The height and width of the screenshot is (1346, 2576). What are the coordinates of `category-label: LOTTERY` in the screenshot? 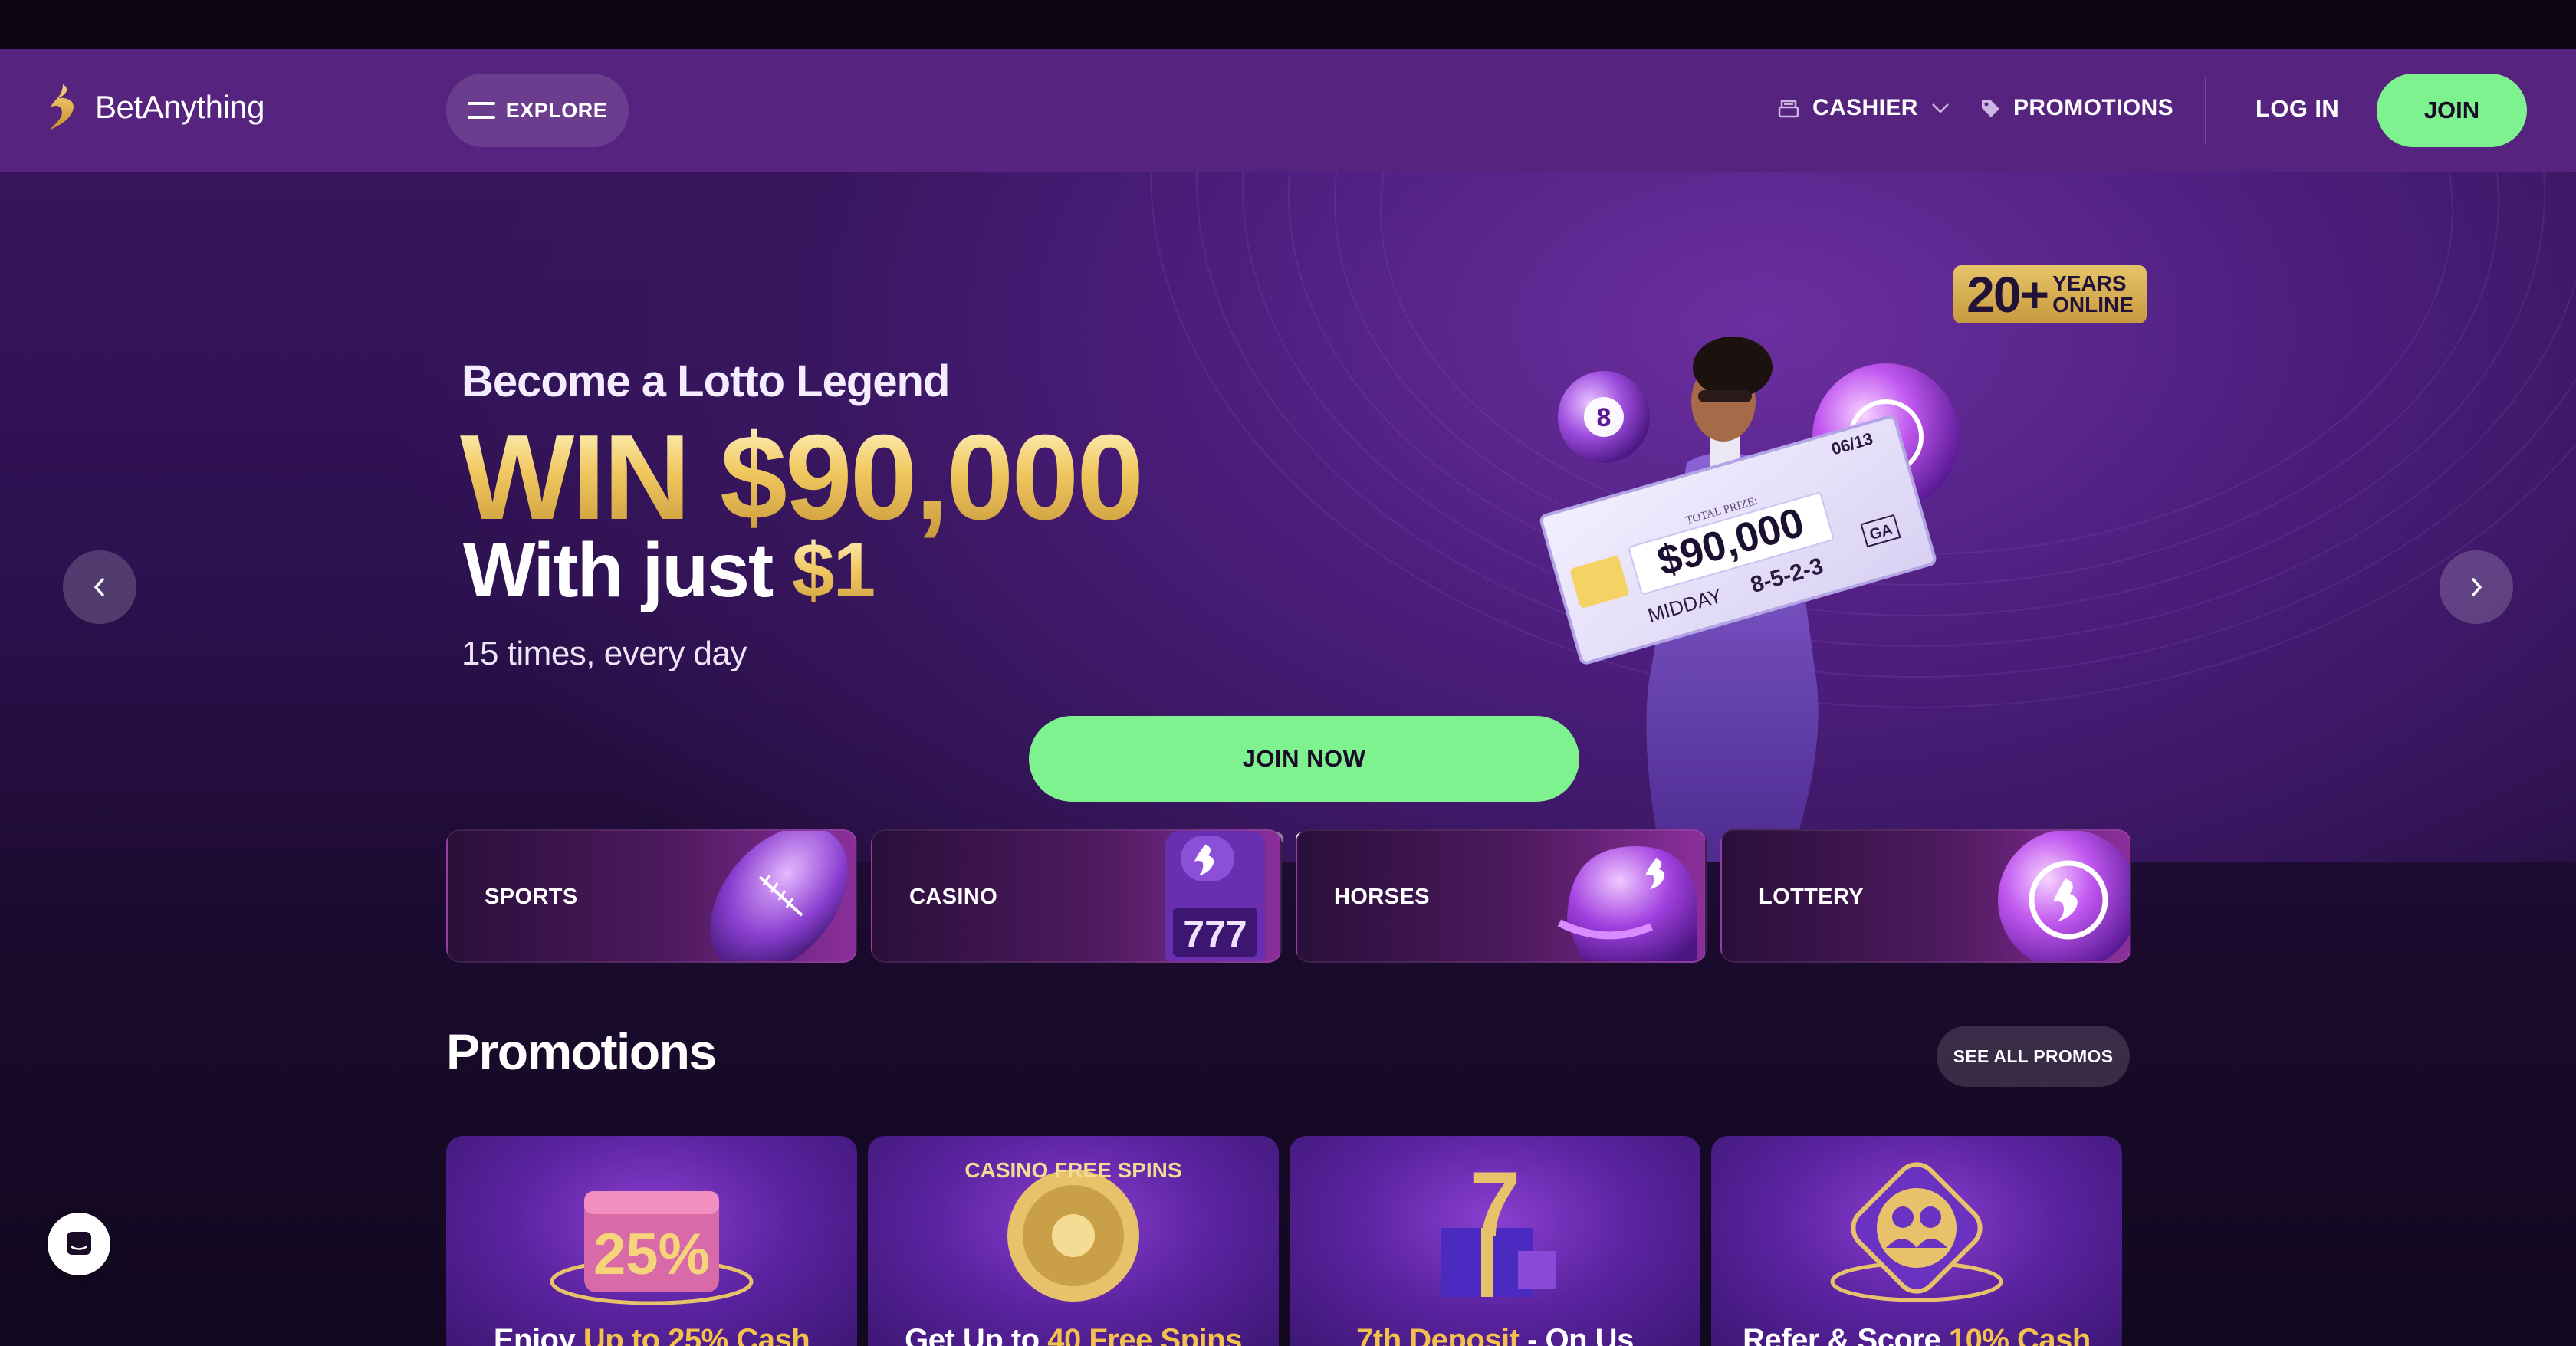 It's located at (1812, 897).